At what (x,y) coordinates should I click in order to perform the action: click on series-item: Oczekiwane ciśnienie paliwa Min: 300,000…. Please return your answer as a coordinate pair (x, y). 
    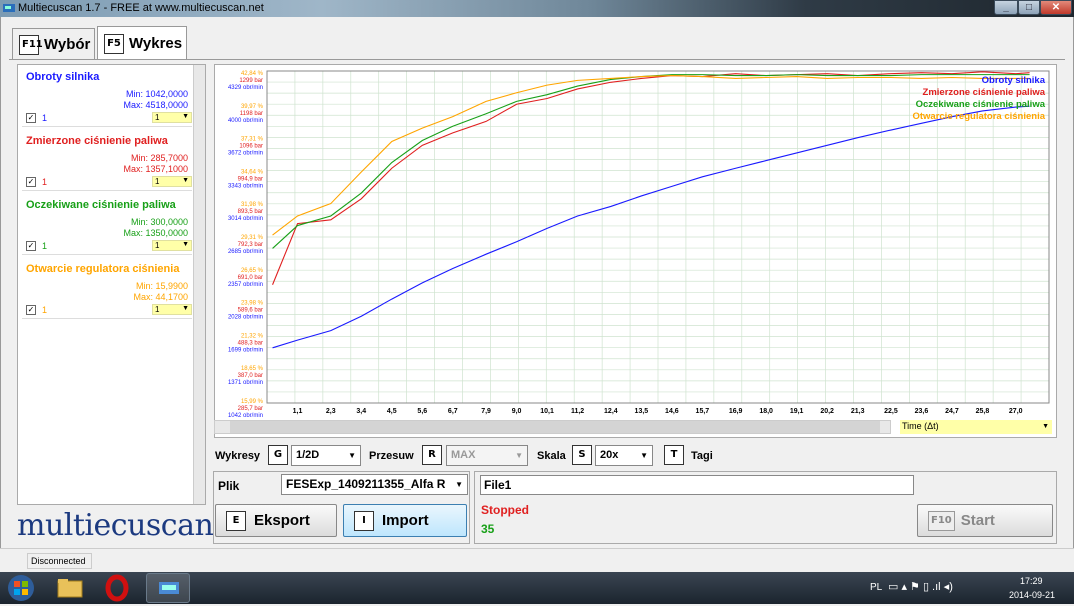
    Looking at the image, I should click on (107, 224).